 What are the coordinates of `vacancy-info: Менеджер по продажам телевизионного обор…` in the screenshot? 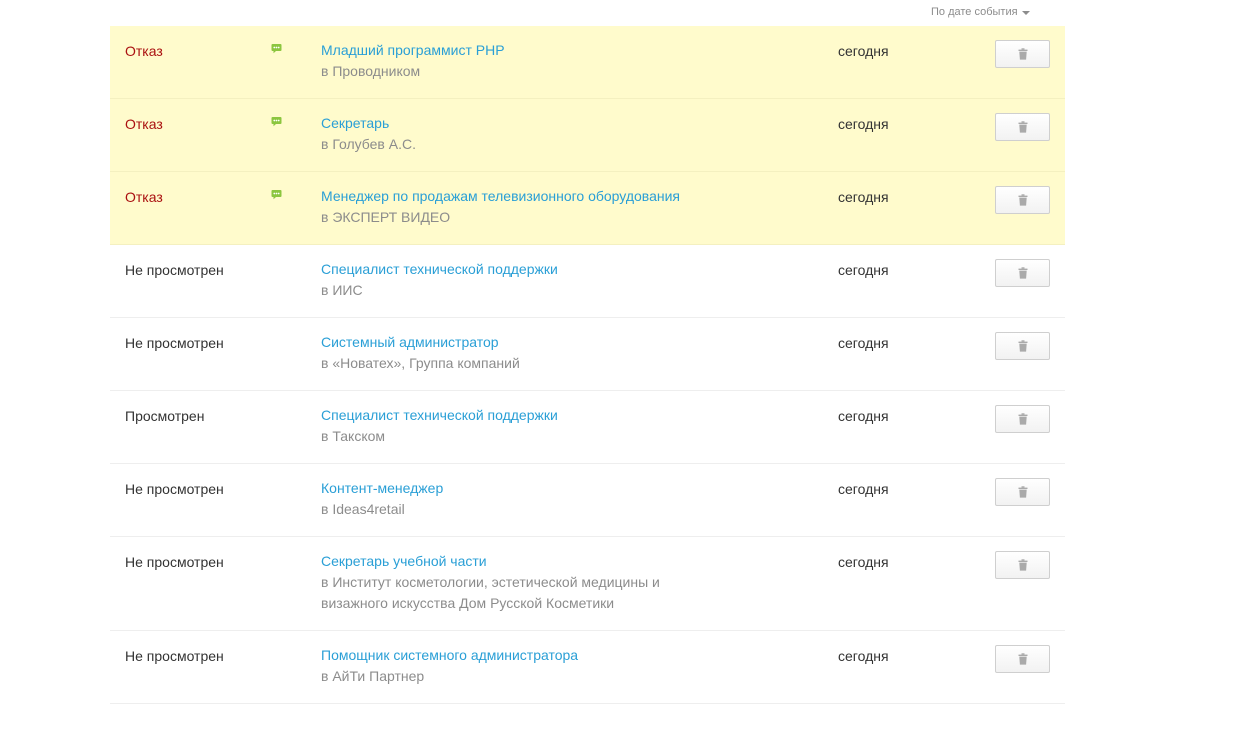 It's located at (511, 207).